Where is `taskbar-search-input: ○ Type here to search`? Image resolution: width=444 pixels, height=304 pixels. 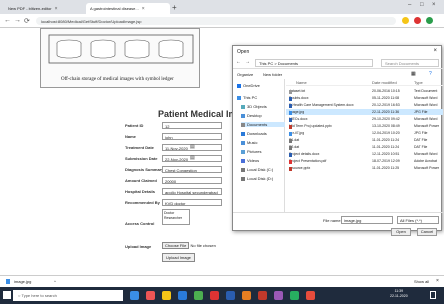
taskbar-search-input: ○ Type here to search is located at coordinates (68, 295).